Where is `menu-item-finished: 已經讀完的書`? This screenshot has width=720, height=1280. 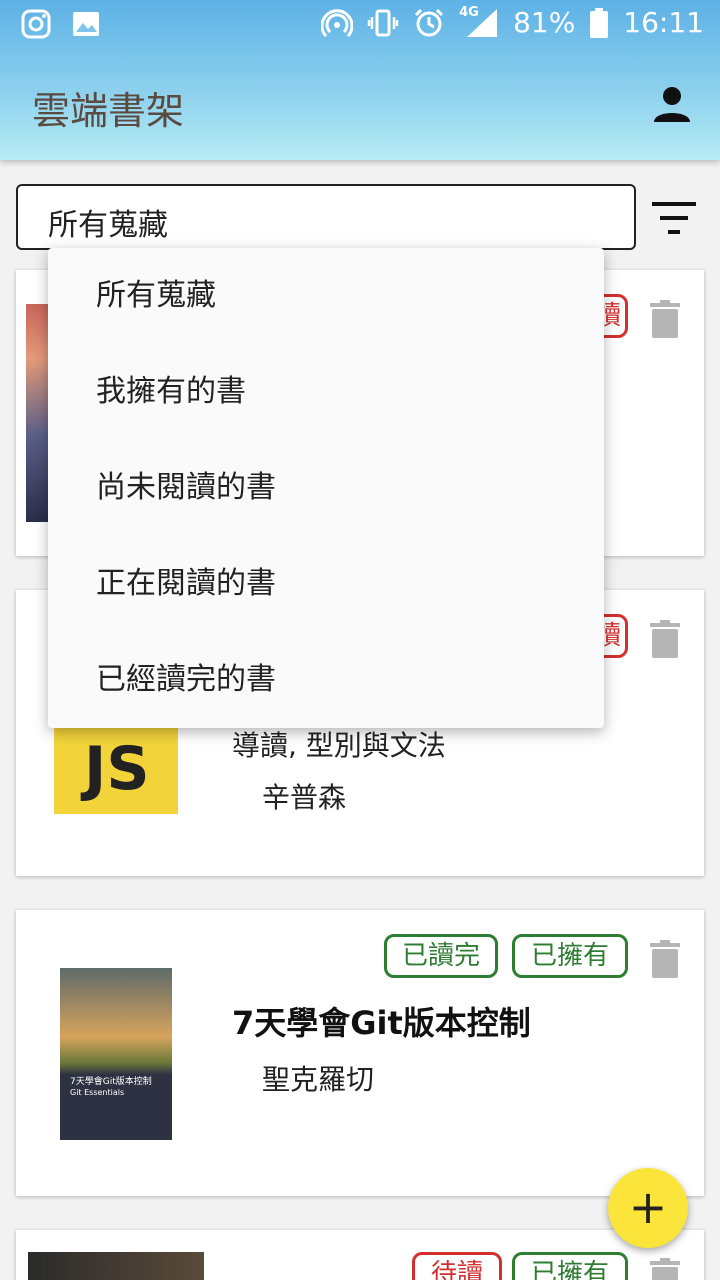
menu-item-finished: 已經讀完的書 is located at coordinates (326, 680).